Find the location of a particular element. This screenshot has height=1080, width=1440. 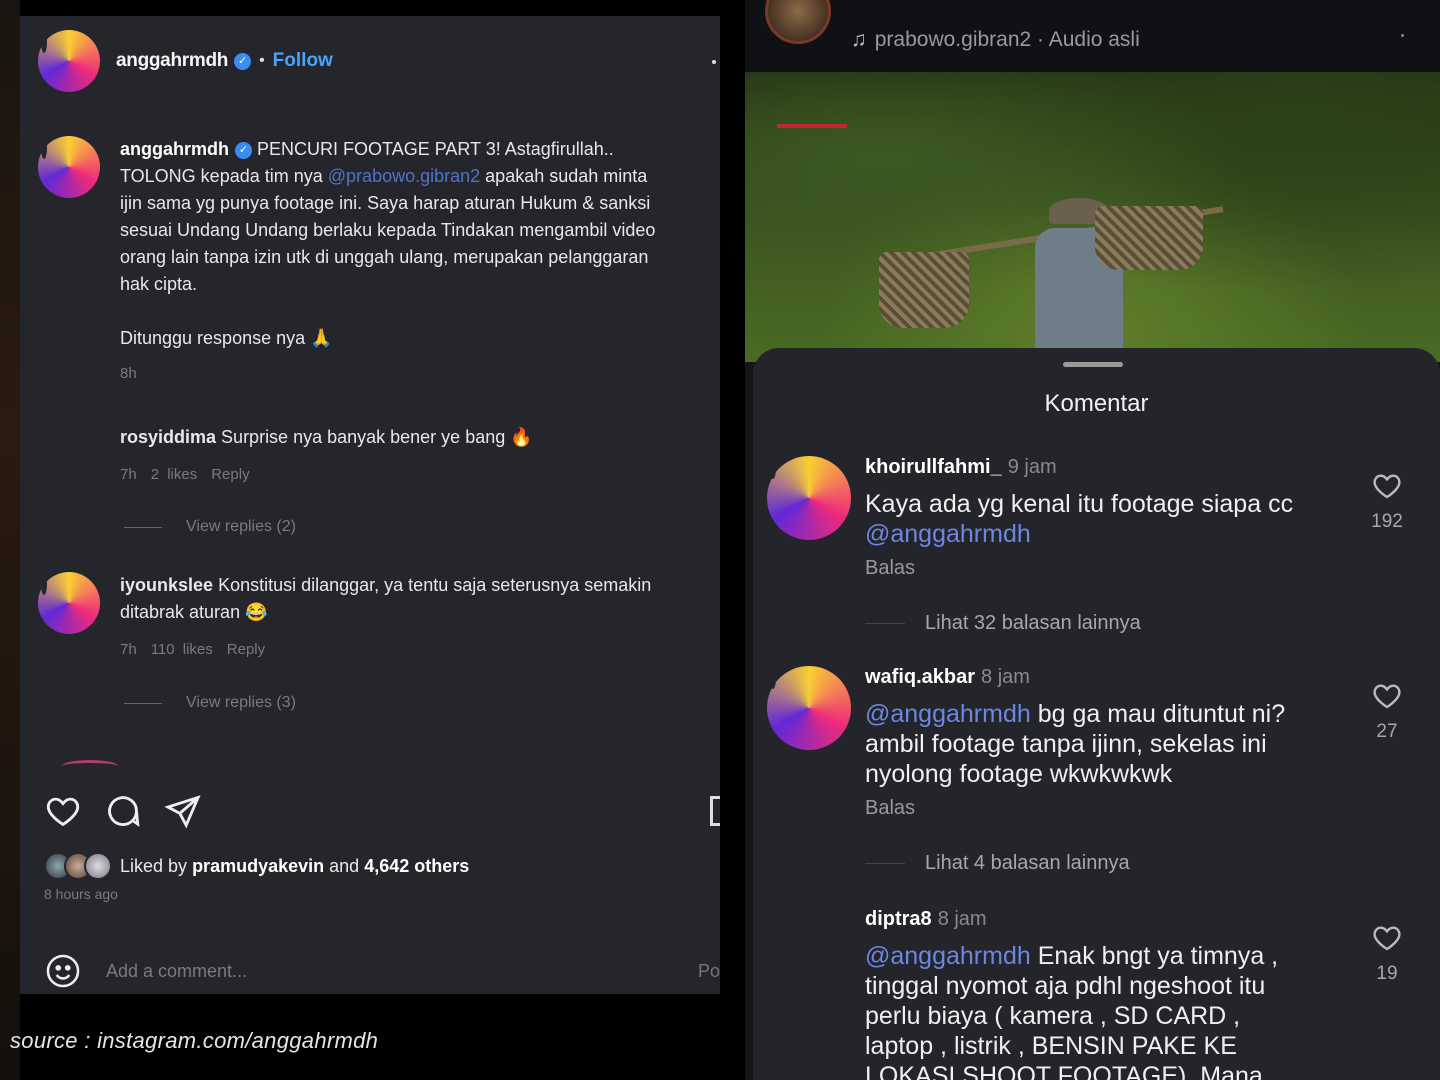

comment-text-line: tinggal nyomot aja pdhl ngeshoot itu is located at coordinates (1065, 986).